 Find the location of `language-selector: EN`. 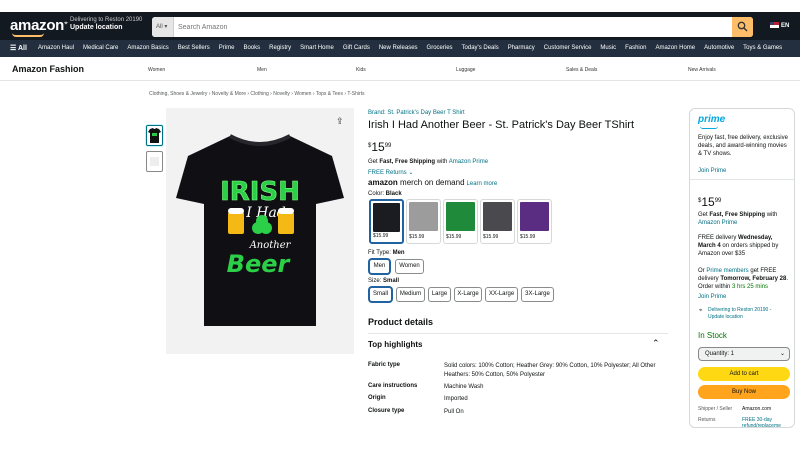

language-selector: EN is located at coordinates (779, 25).